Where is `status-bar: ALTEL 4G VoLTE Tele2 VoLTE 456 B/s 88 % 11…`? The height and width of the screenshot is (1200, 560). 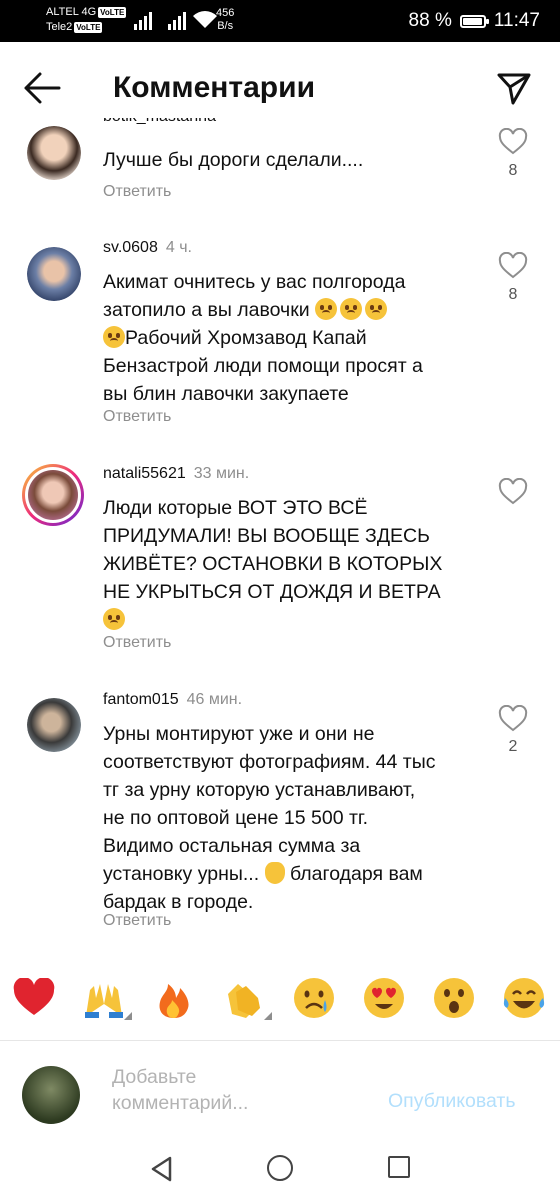
status-bar: ALTEL 4G VoLTE Tele2 VoLTE 456 B/s 88 % 11… is located at coordinates (280, 21).